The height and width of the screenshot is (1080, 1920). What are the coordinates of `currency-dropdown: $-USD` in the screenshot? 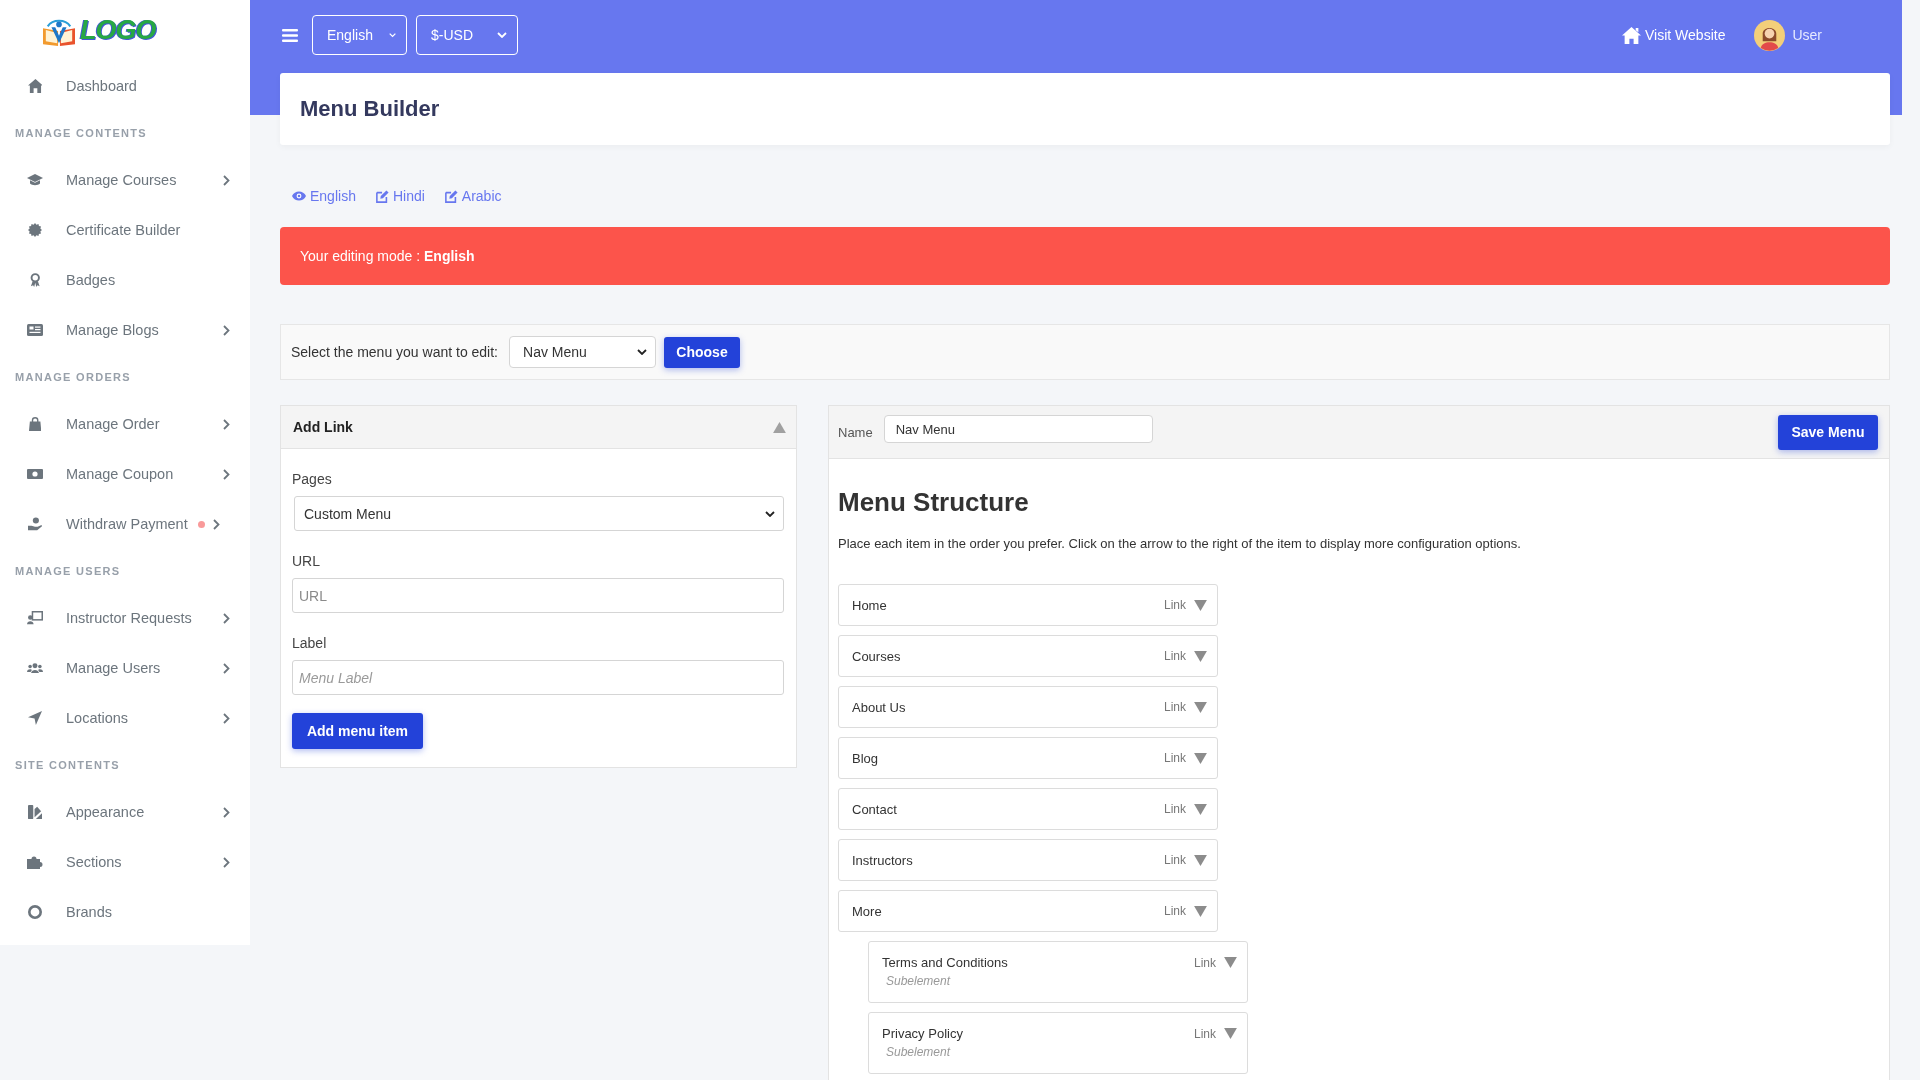 It's located at (467, 35).